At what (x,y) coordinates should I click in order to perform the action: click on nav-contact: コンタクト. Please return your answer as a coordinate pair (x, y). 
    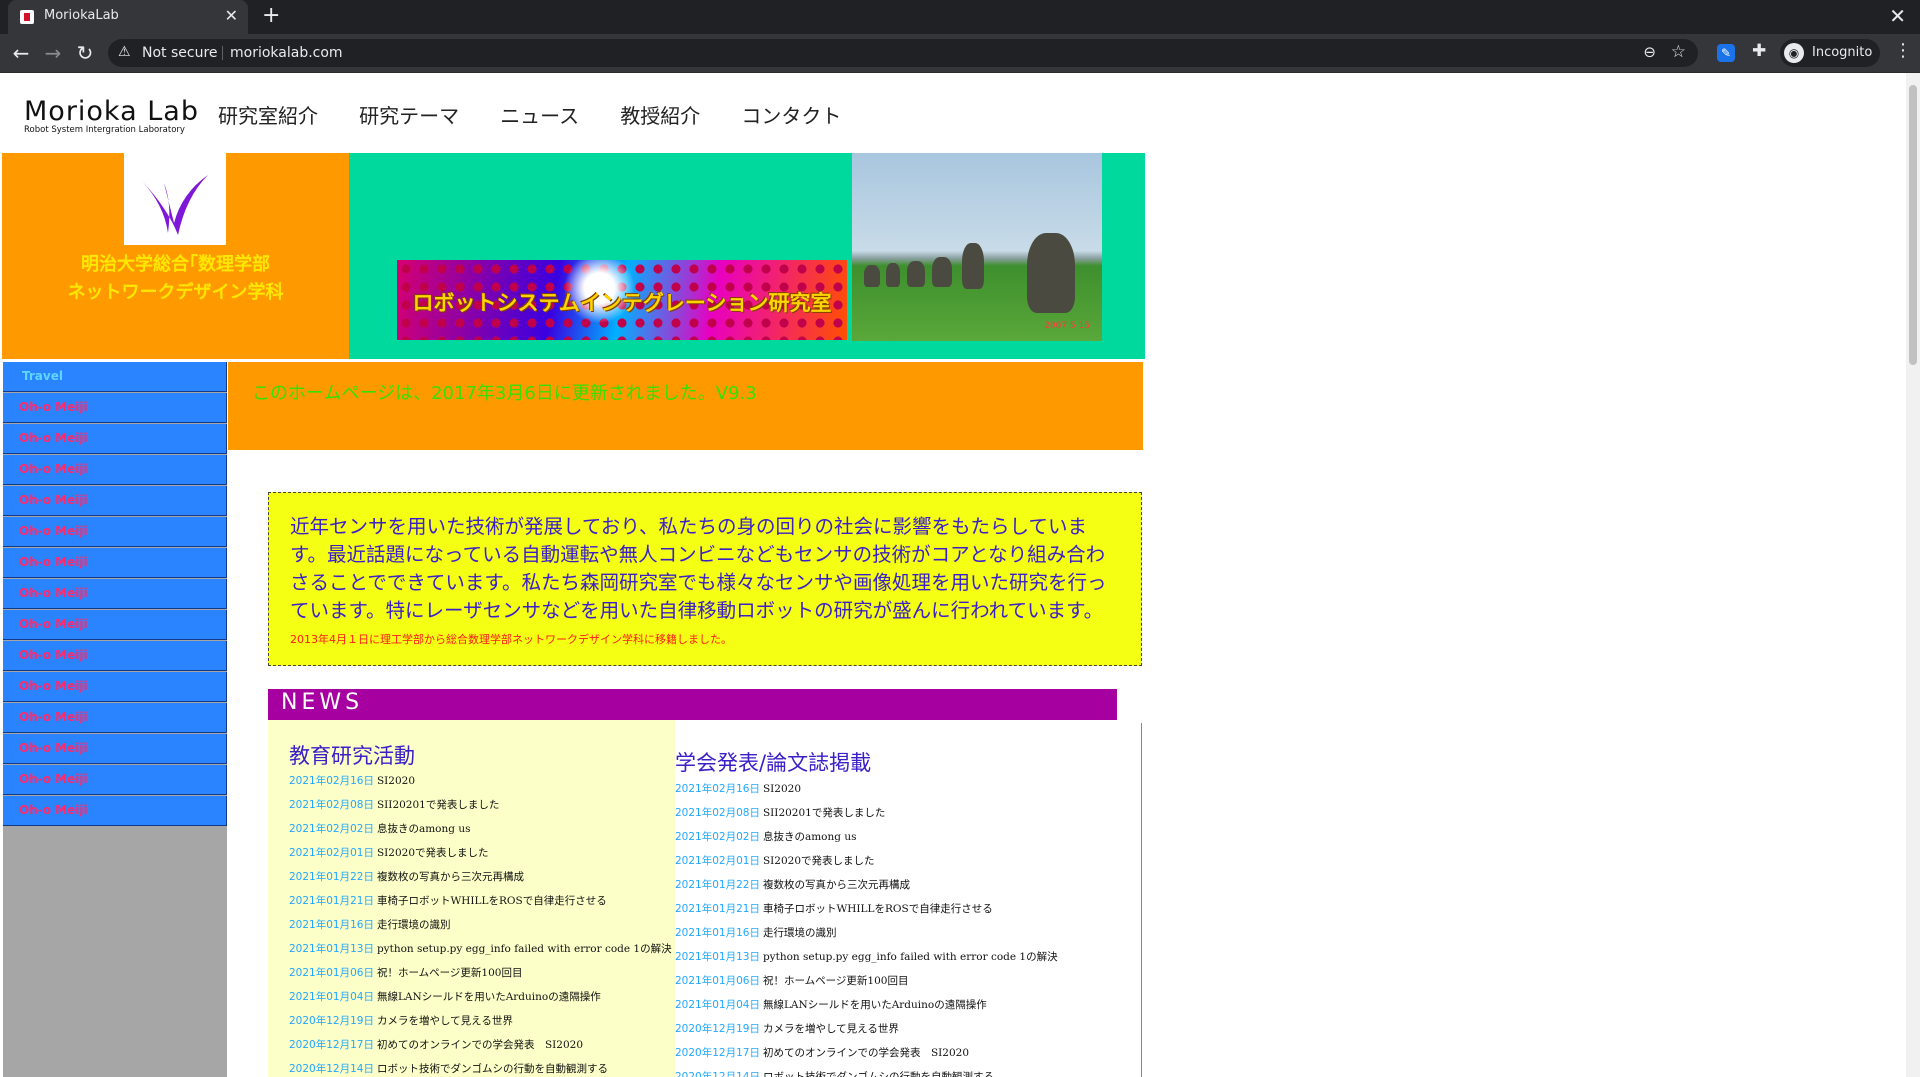
    Looking at the image, I should click on (791, 114).